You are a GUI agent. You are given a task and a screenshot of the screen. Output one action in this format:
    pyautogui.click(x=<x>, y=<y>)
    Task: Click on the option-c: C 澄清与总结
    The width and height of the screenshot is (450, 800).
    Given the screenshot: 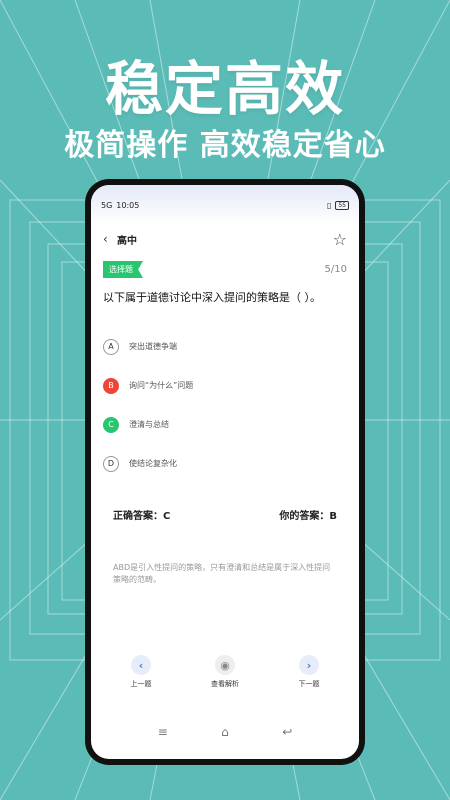 What is the action you would take?
    pyautogui.click(x=225, y=424)
    